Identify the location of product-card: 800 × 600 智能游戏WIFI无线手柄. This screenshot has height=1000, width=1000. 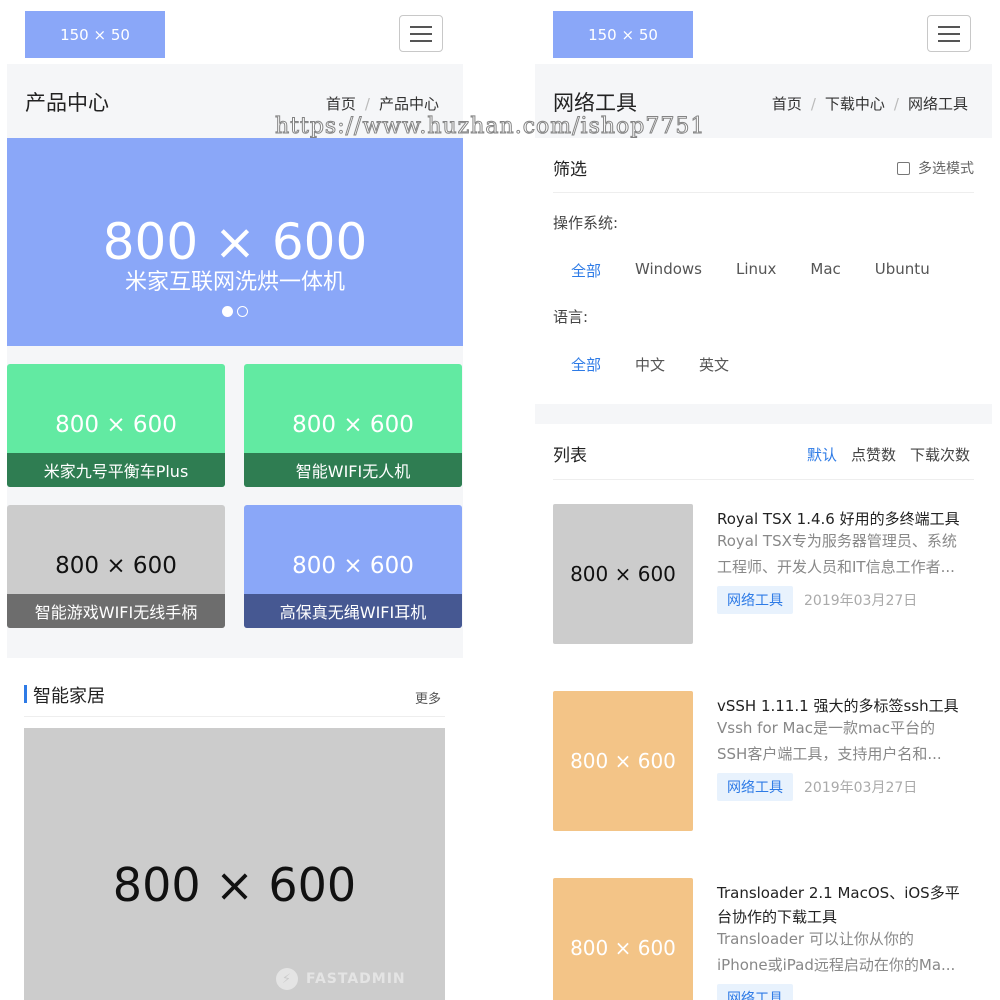
(116, 566).